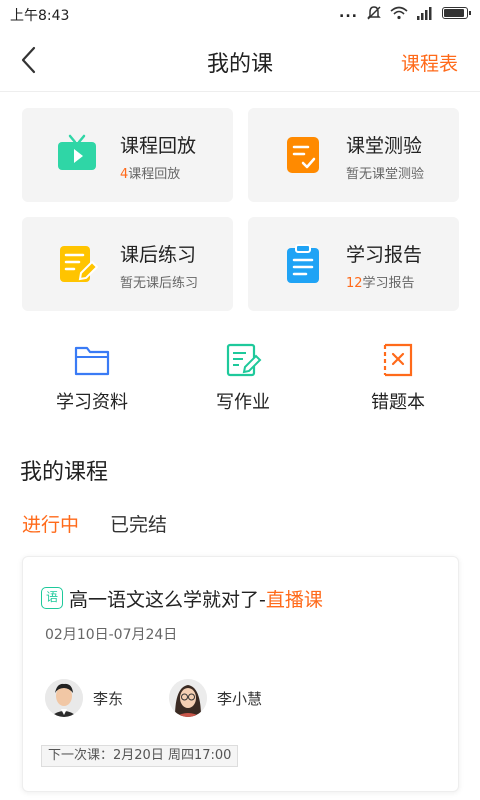 This screenshot has height=800, width=480. I want to click on card-subtitle-text: 学习报告, so click(388, 283).